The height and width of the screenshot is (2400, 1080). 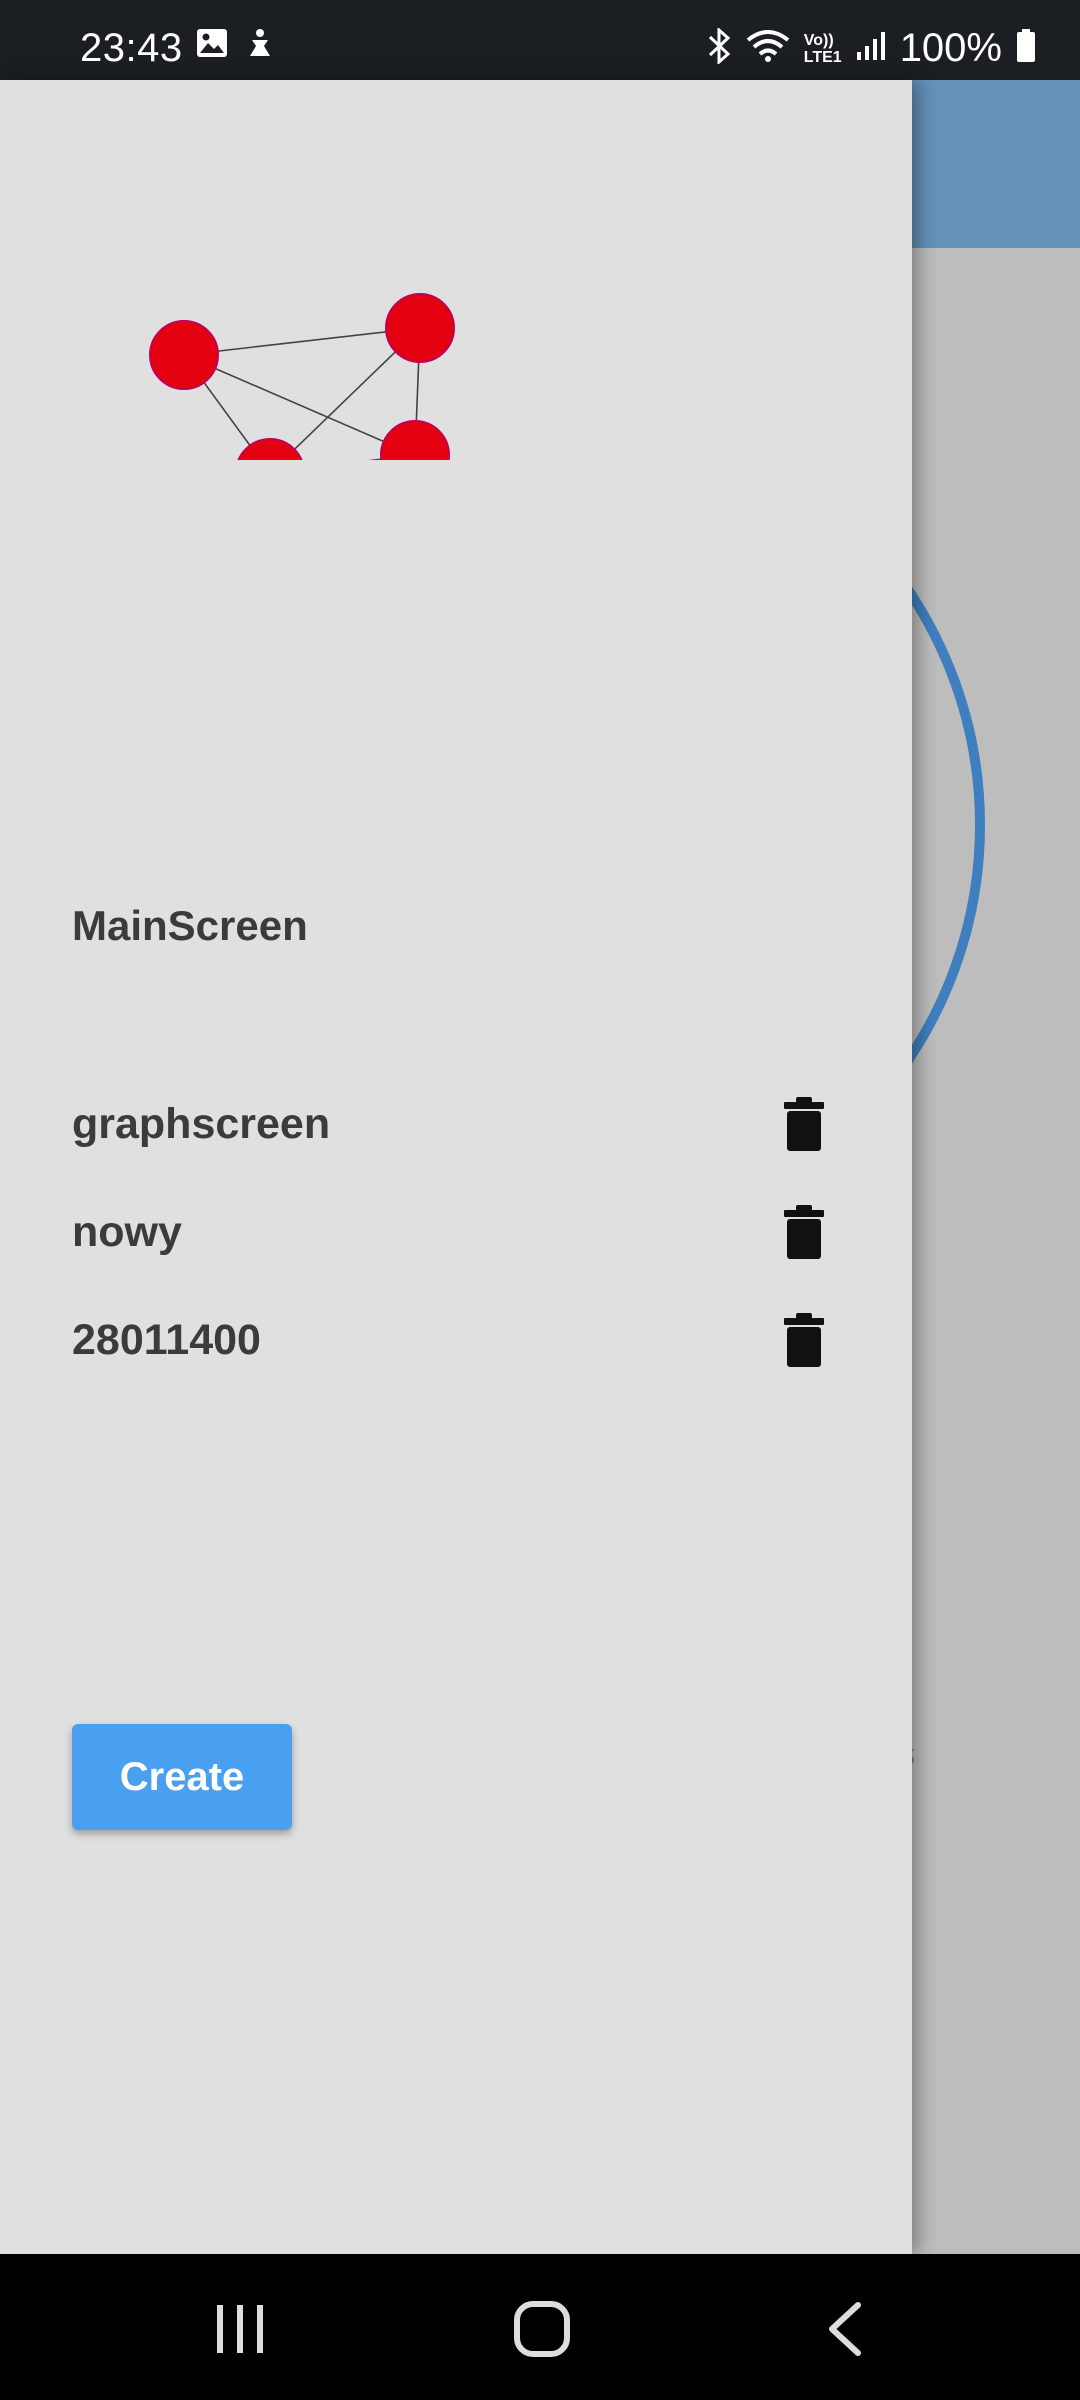 I want to click on screen-name: graphscreen, so click(x=201, y=1123).